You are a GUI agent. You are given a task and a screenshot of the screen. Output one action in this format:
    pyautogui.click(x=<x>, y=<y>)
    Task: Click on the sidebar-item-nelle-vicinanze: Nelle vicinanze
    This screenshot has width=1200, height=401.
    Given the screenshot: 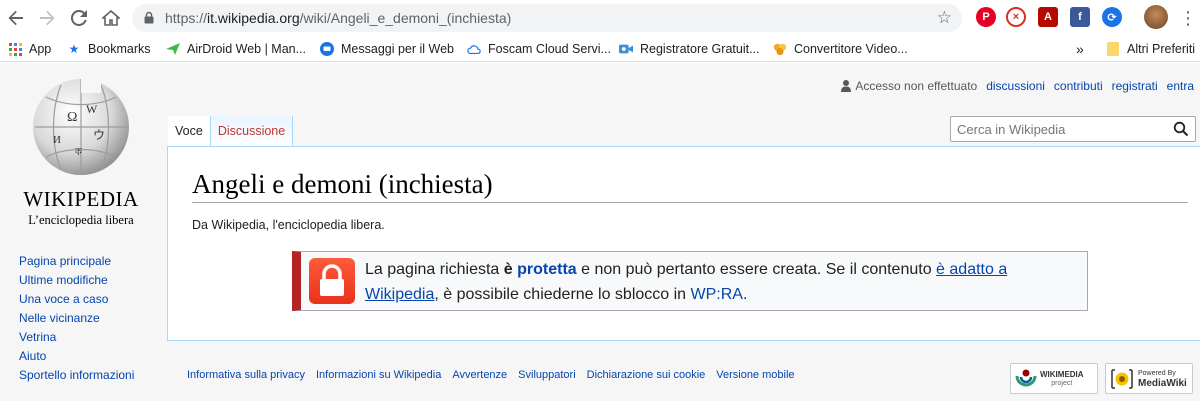 What is the action you would take?
    pyautogui.click(x=76, y=318)
    